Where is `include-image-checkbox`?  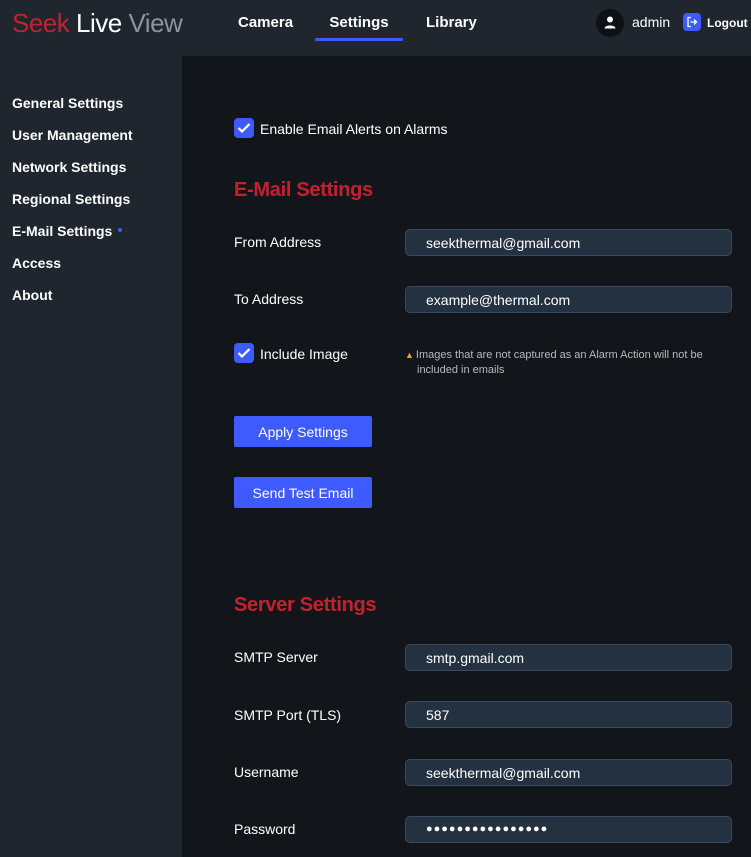
include-image-checkbox is located at coordinates (244, 353).